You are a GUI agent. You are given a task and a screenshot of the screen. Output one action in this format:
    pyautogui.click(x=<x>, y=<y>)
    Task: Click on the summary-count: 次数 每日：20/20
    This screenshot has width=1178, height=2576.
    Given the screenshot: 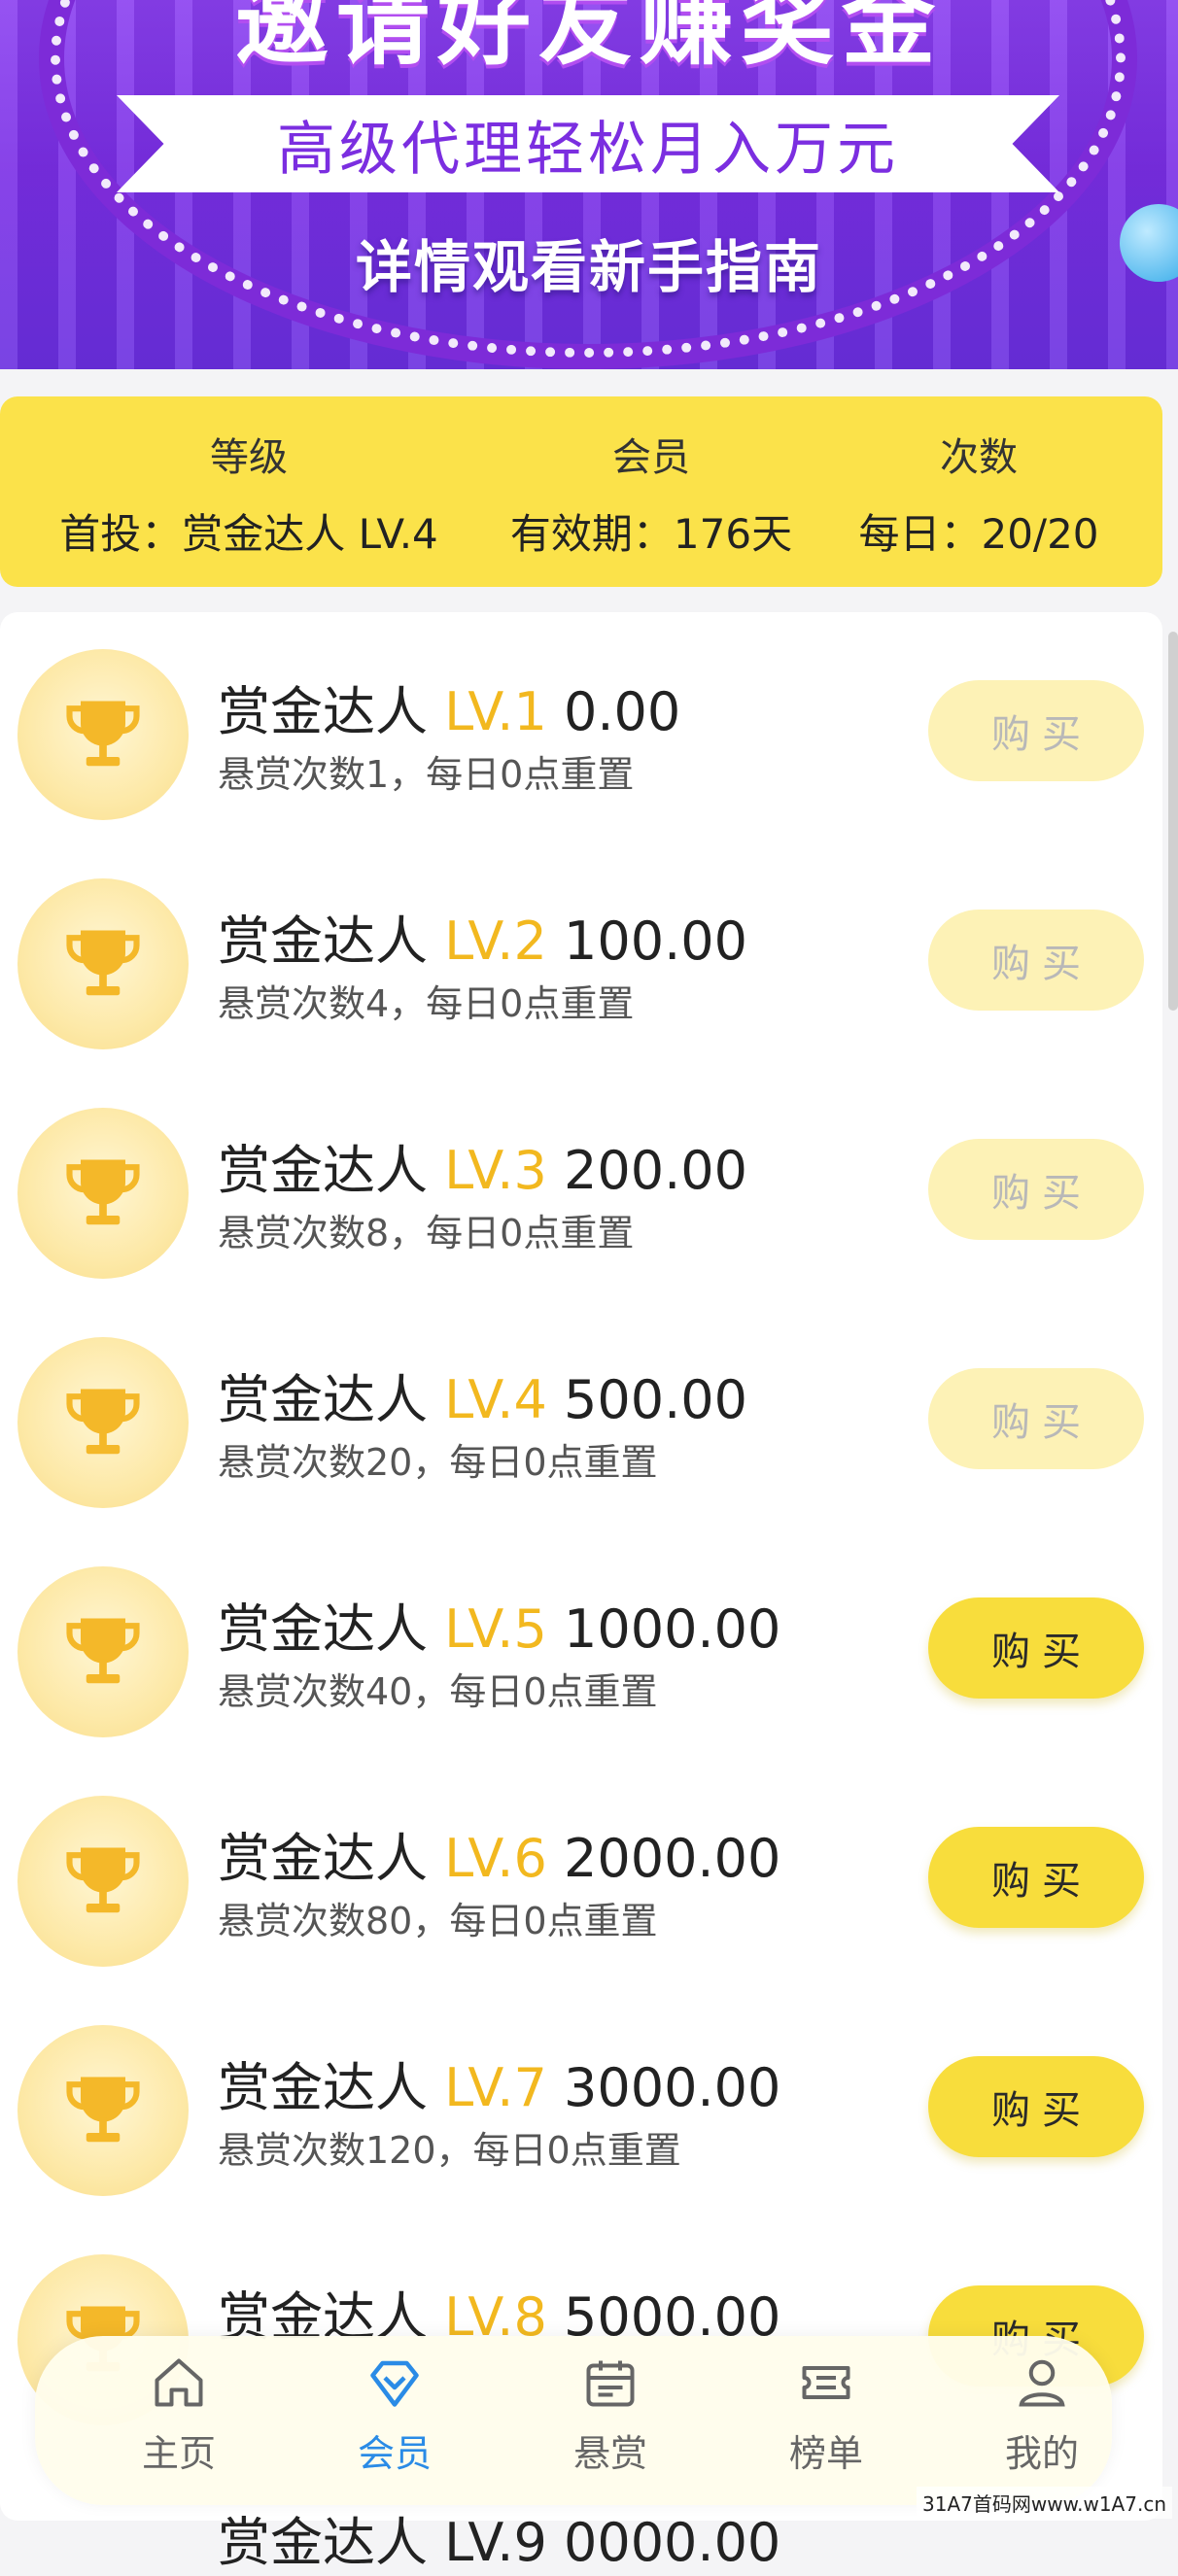 What is the action you would take?
    pyautogui.click(x=979, y=493)
    